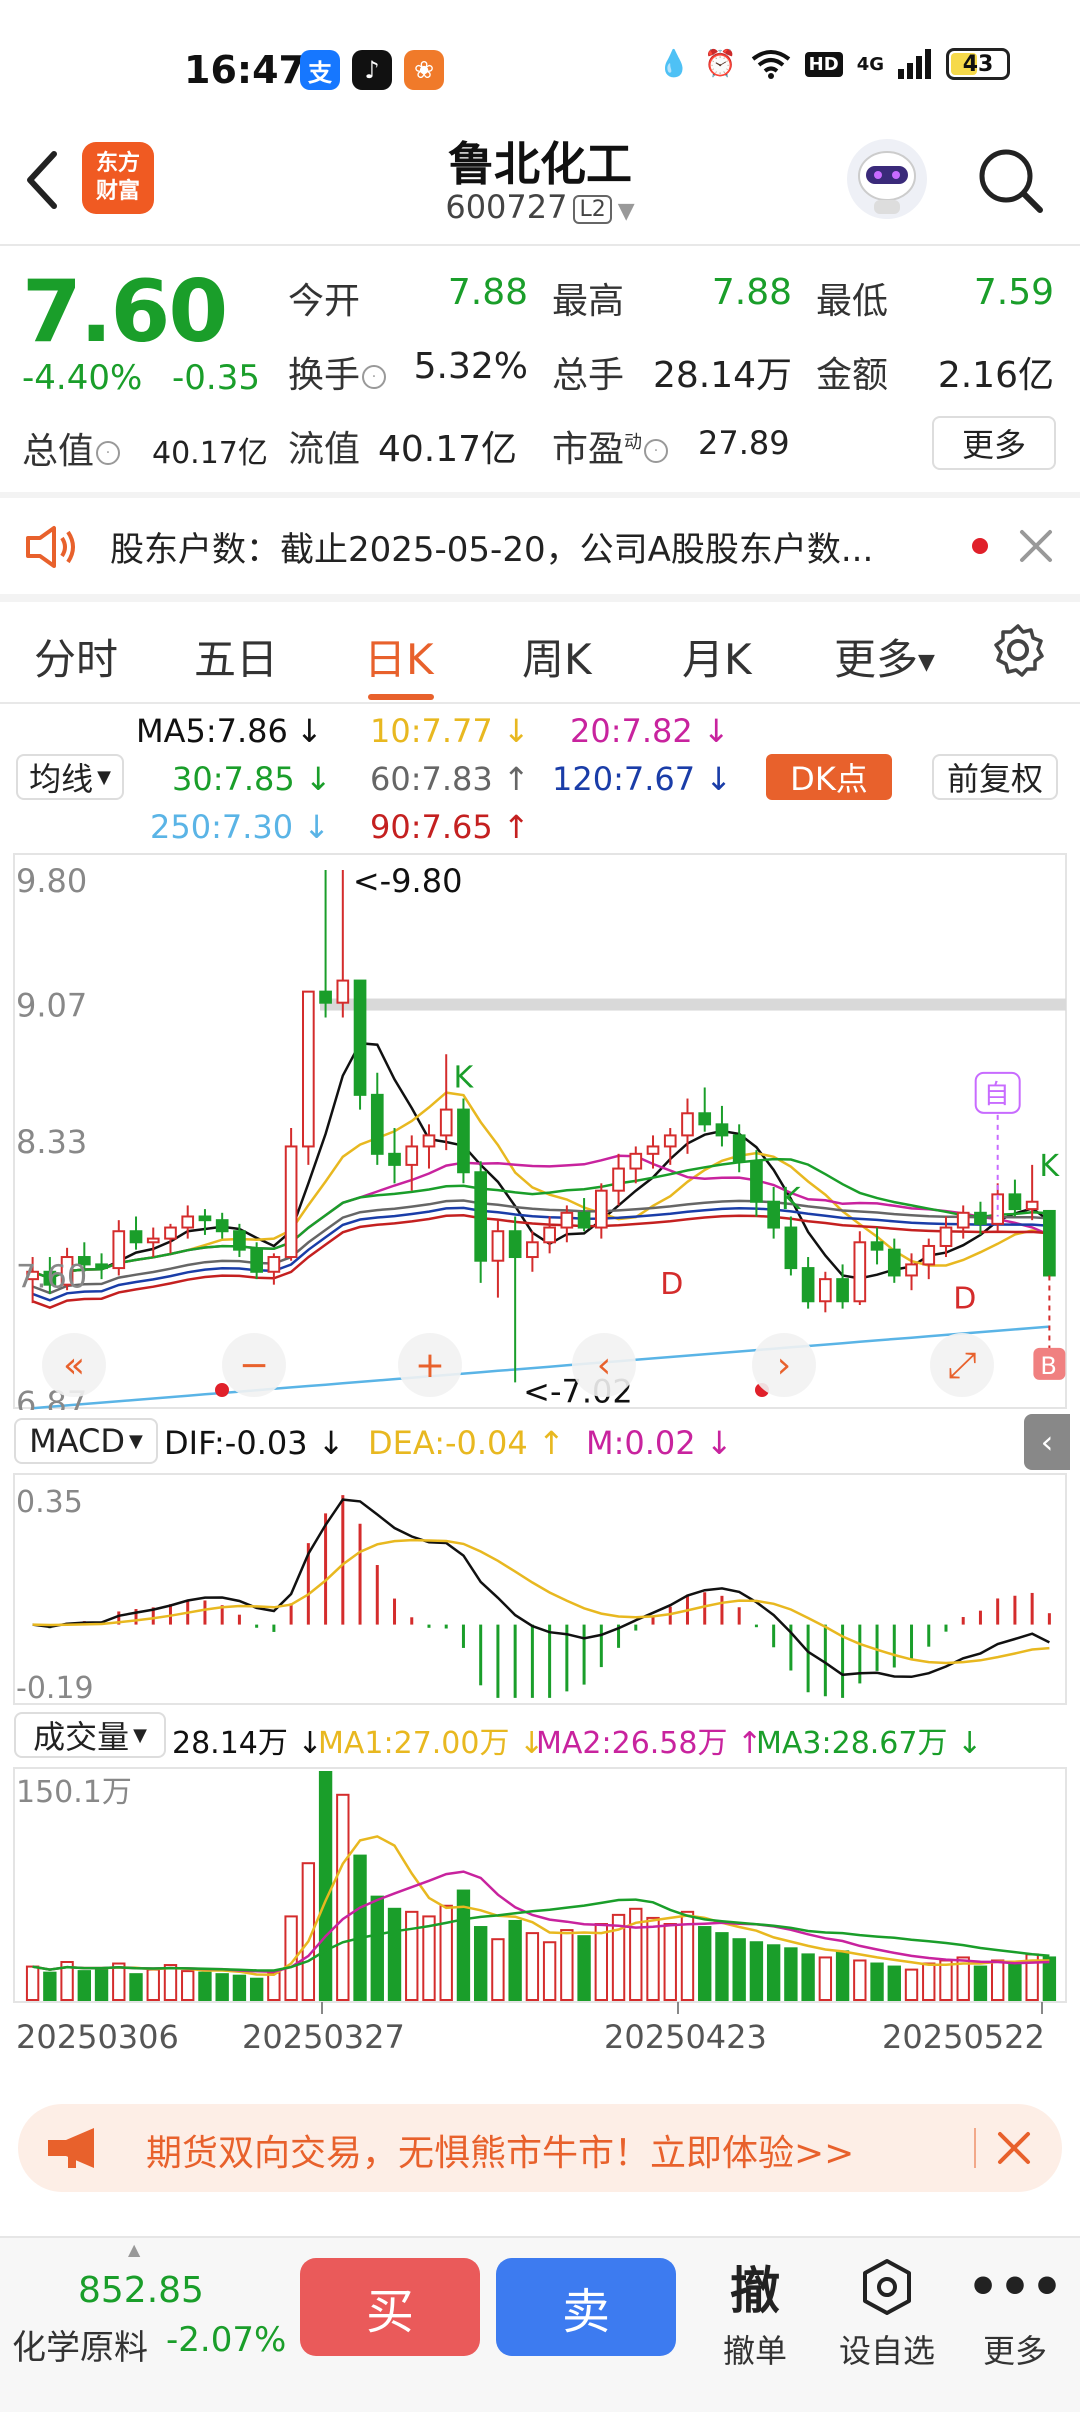  What do you see at coordinates (642, 779) in the screenshot?
I see `ma120-label: 120:7.67 ↓` at bounding box center [642, 779].